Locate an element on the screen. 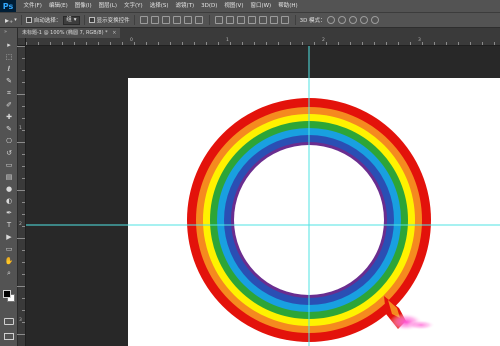 The height and width of the screenshot is (346, 500). panel-collapse-icon: » is located at coordinates (5, 32).